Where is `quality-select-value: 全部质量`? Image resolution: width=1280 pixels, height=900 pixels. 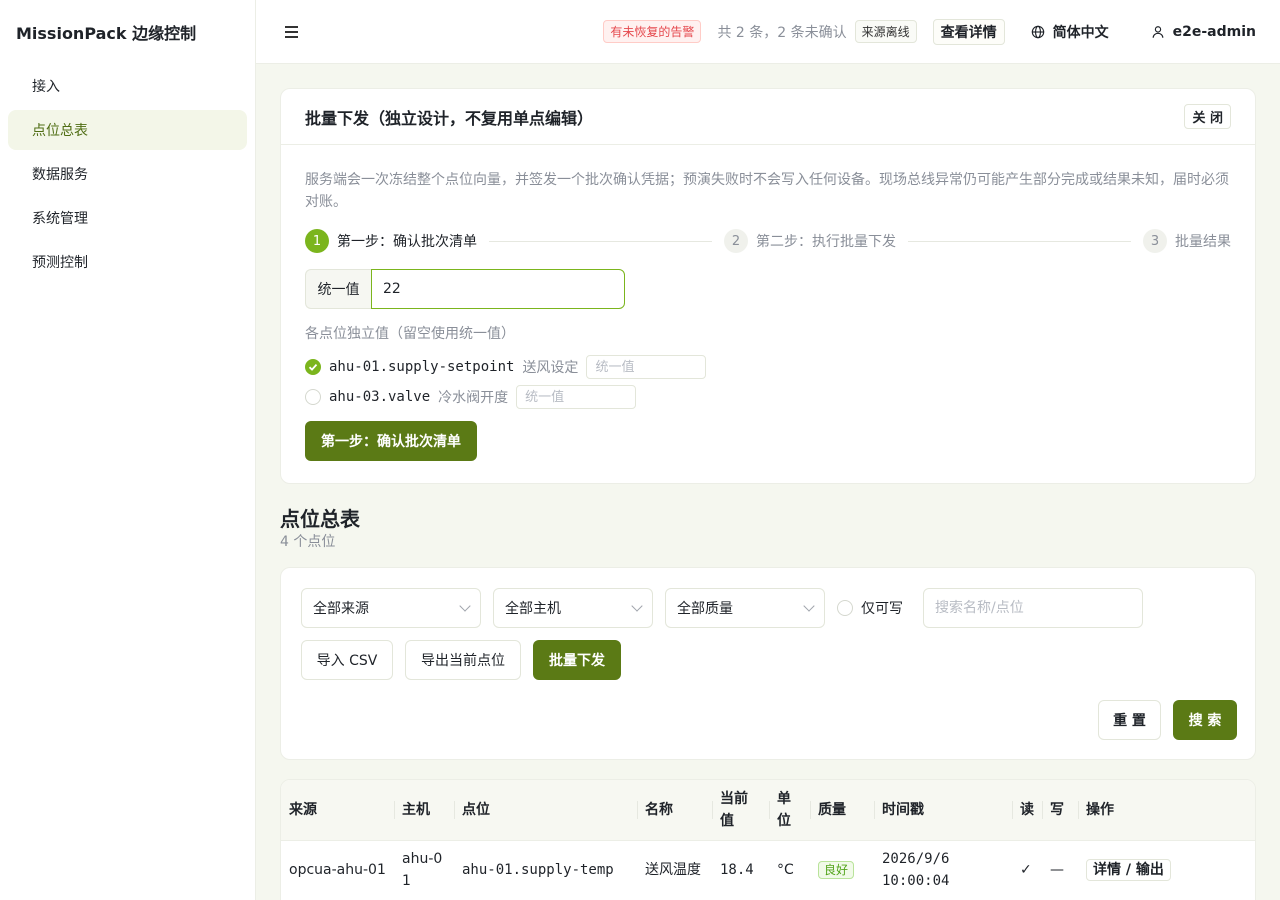
quality-select-value: 全部质量 is located at coordinates (705, 609).